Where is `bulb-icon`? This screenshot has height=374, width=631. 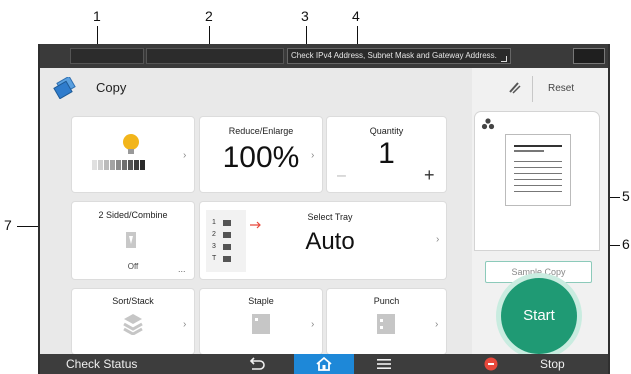 bulb-icon is located at coordinates (131, 144).